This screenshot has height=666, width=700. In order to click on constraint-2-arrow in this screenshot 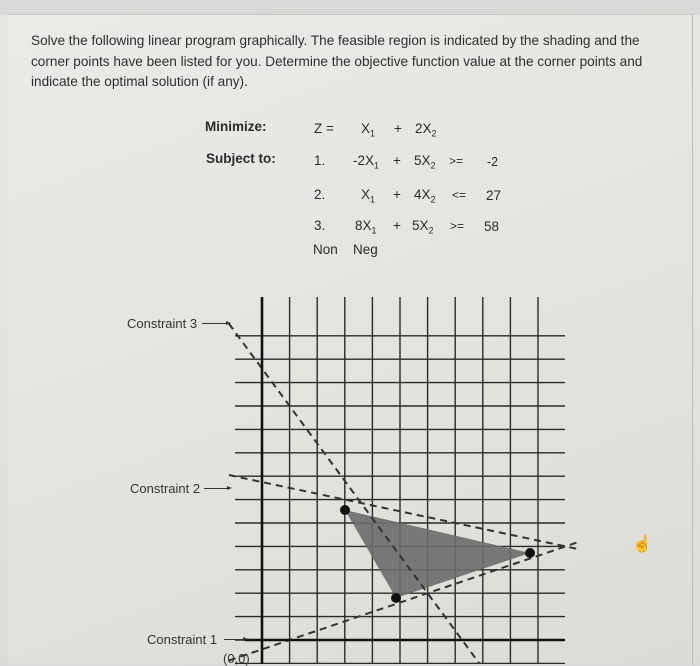, I will do `click(218, 488)`.